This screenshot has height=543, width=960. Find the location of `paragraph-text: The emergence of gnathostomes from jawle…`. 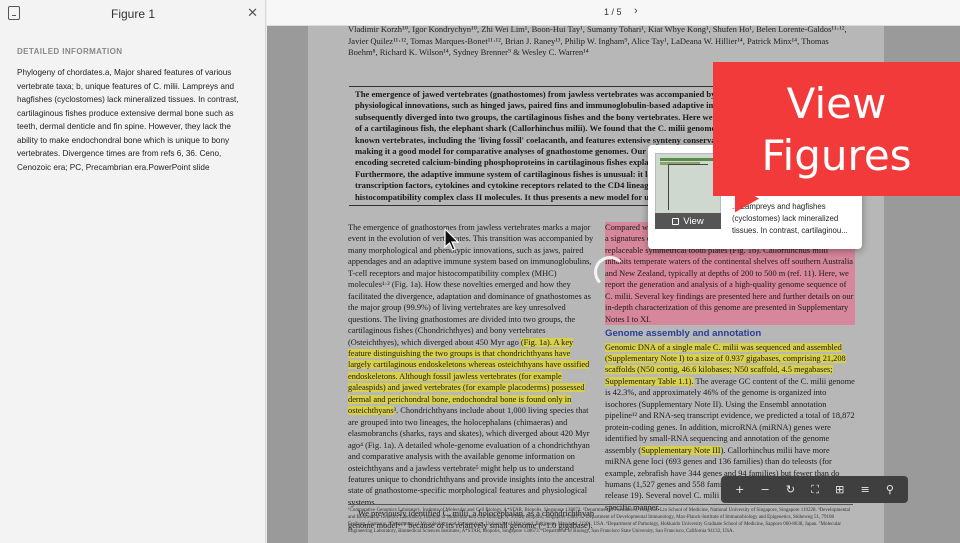

paragraph-text: The emergence of gnathostomes from jawle… is located at coordinates (471, 285).